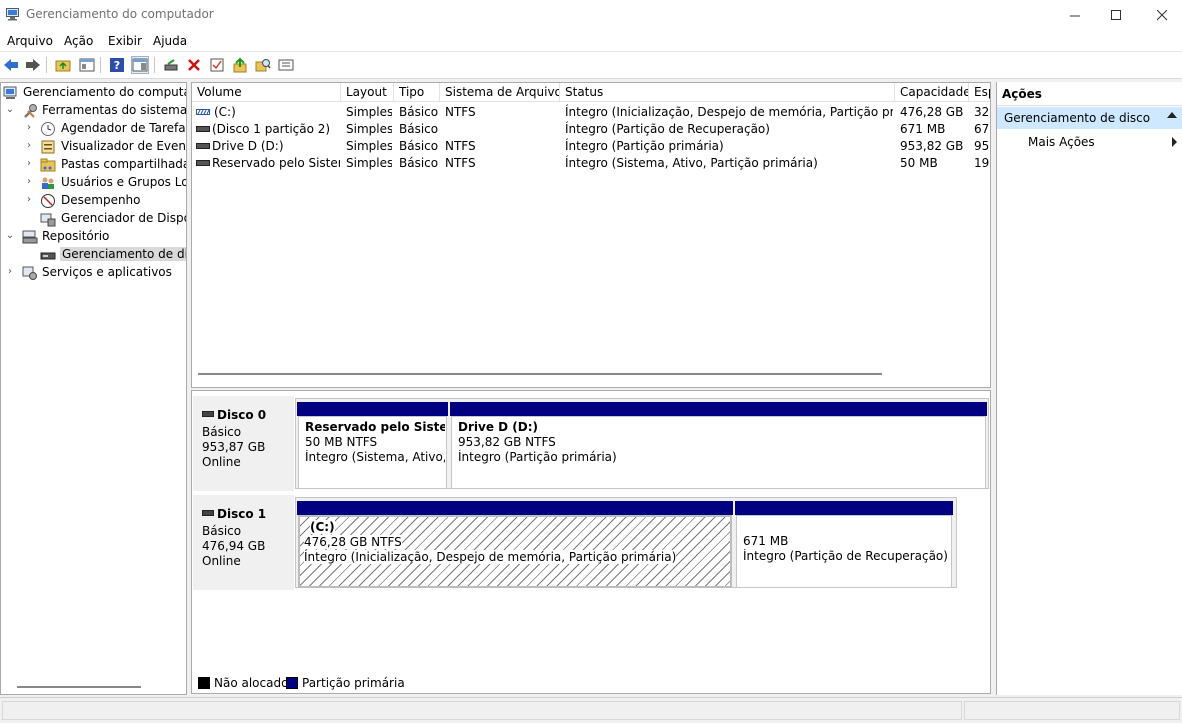 Image resolution: width=1182 pixels, height=723 pixels. Describe the element at coordinates (123, 218) in the screenshot. I see `tree-item-label: Gerenciador de Disposit` at that location.